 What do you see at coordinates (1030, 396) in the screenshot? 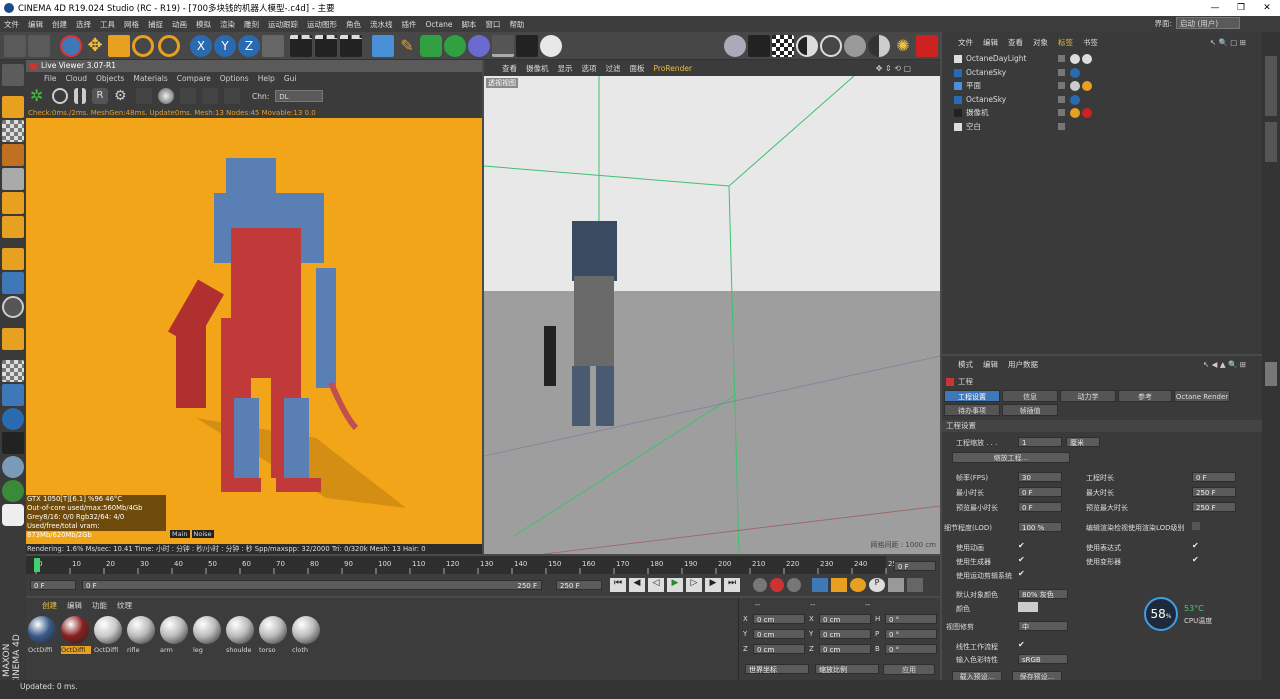
I see `tab-info: 信息` at bounding box center [1030, 396].